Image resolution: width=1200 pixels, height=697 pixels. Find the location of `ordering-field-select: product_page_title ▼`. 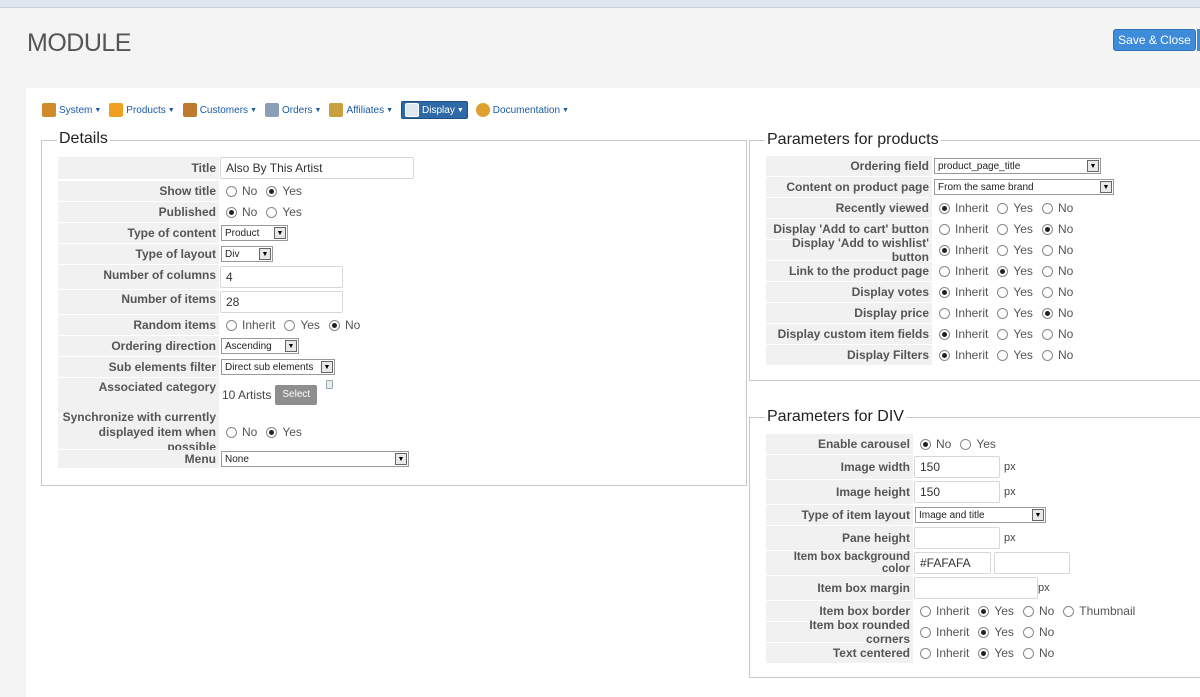

ordering-field-select: product_page_title ▼ is located at coordinates (1017, 166).